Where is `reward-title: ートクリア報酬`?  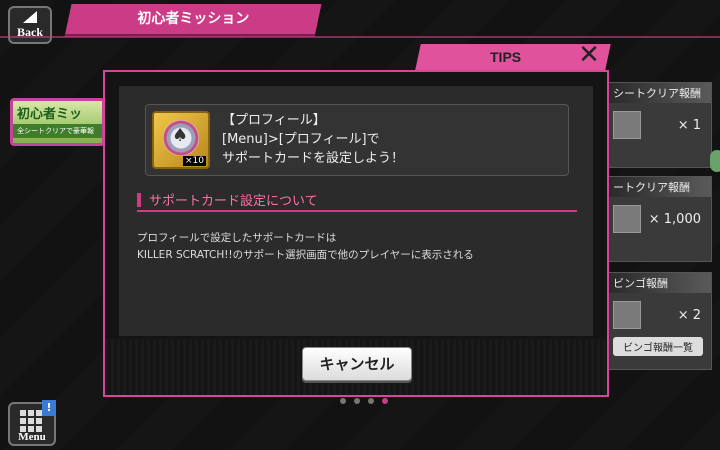
reward-title: ートクリア報酬 is located at coordinates (660, 187).